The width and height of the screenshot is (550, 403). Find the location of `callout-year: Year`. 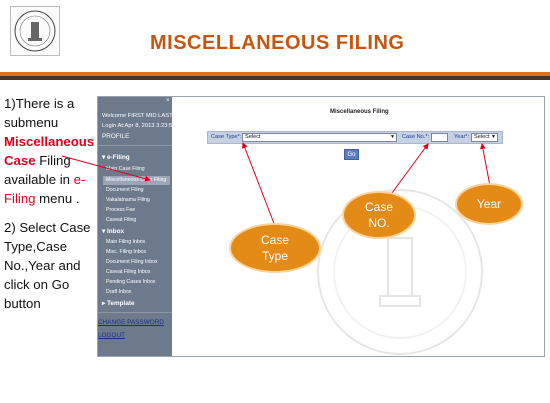

callout-year: Year is located at coordinates (489, 204).